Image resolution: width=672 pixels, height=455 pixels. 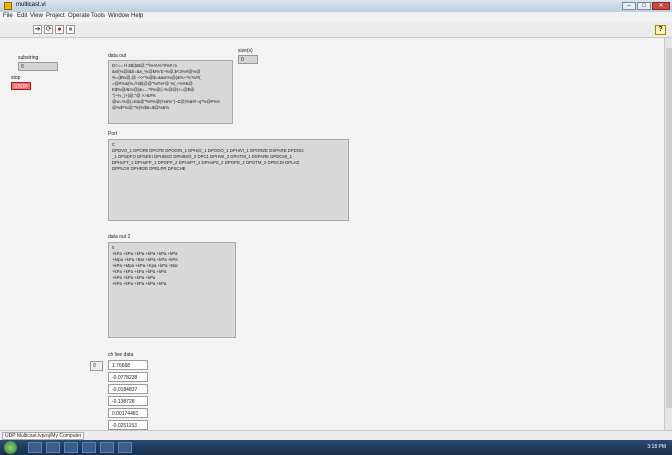 What do you see at coordinates (336, 447) in the screenshot?
I see `windows-taskbar: 3:18 PM` at bounding box center [336, 447].